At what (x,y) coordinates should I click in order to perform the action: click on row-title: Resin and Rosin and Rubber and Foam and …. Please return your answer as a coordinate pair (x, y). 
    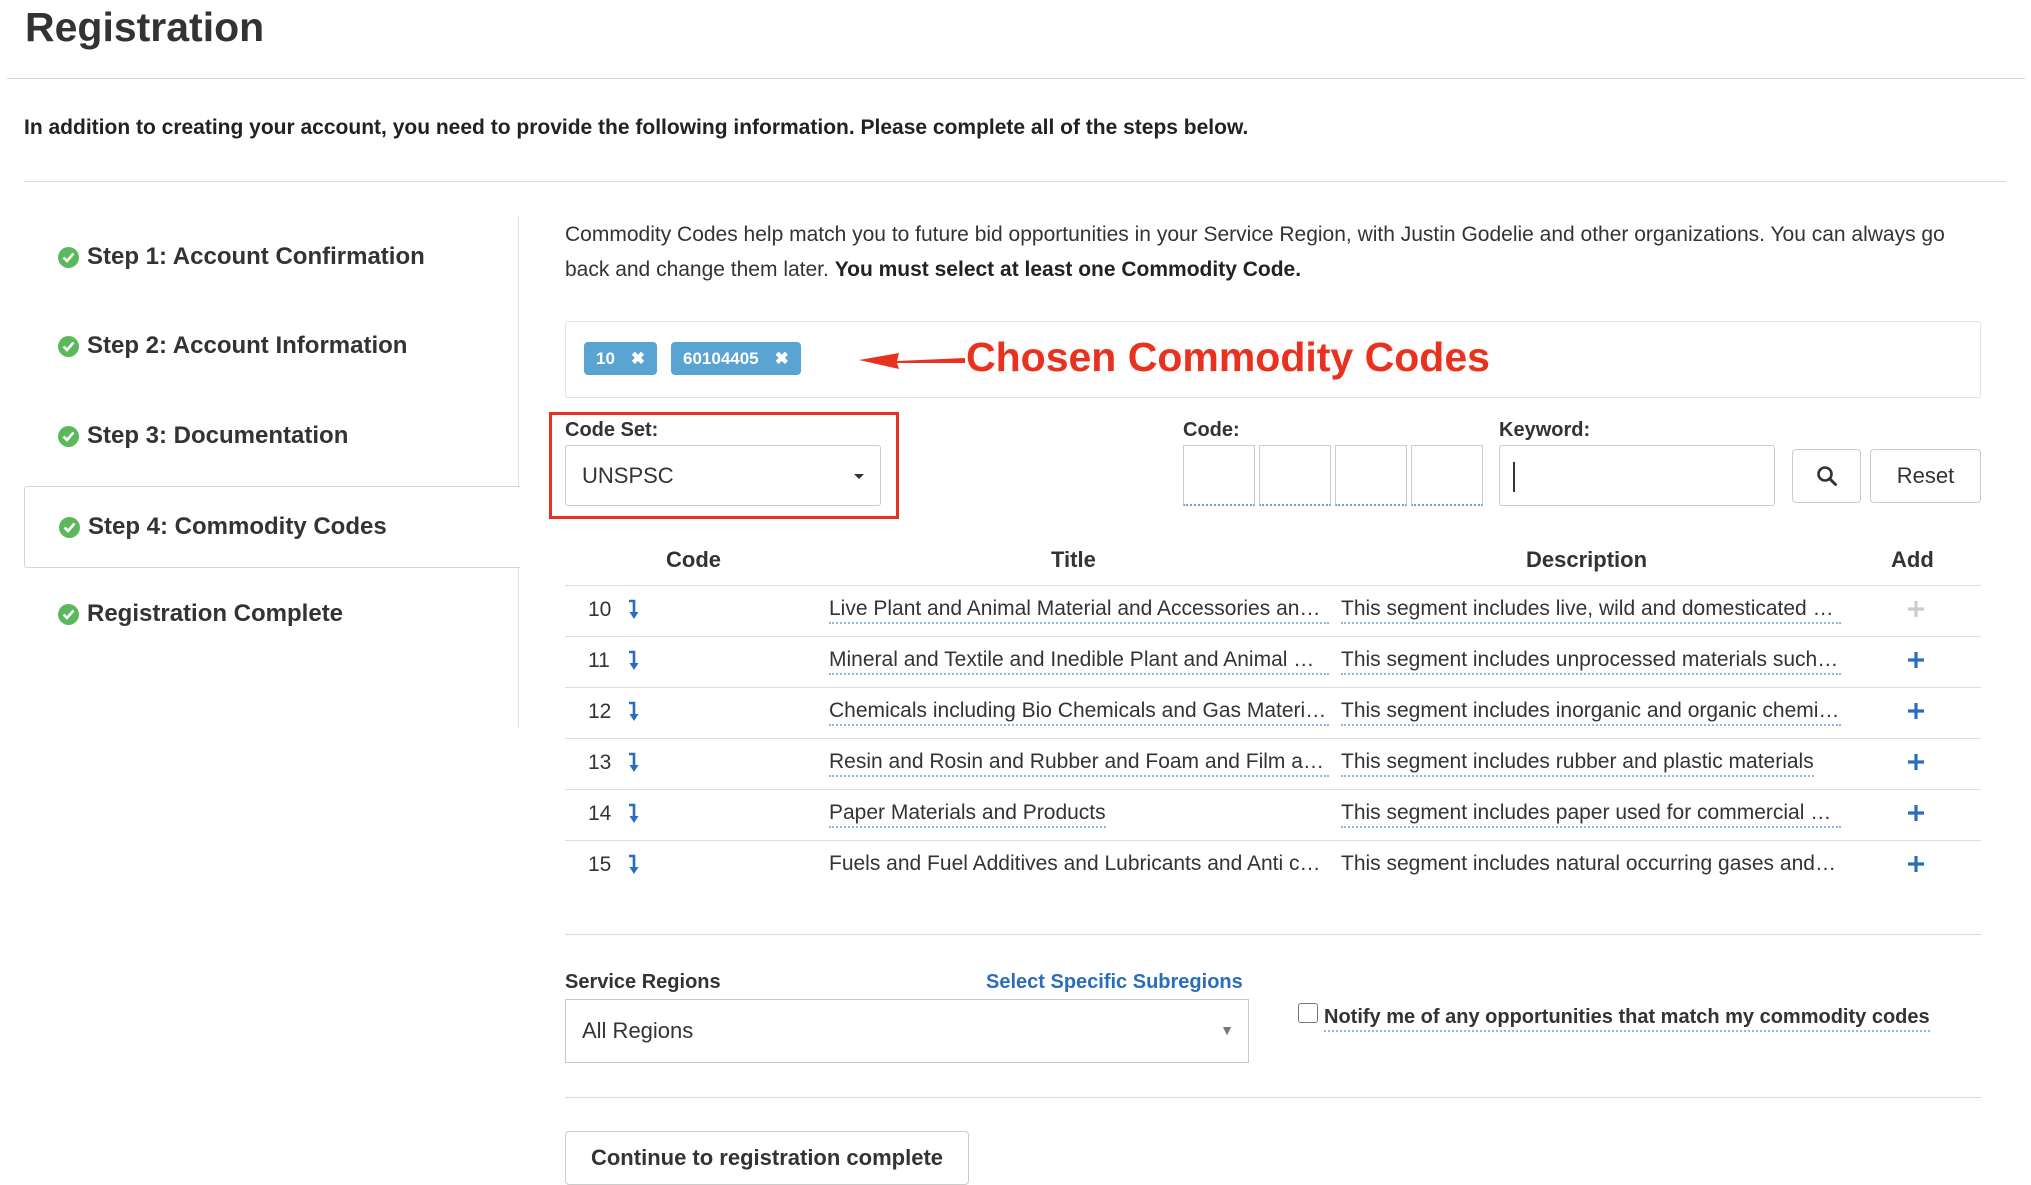
    Looking at the image, I should click on (1079, 763).